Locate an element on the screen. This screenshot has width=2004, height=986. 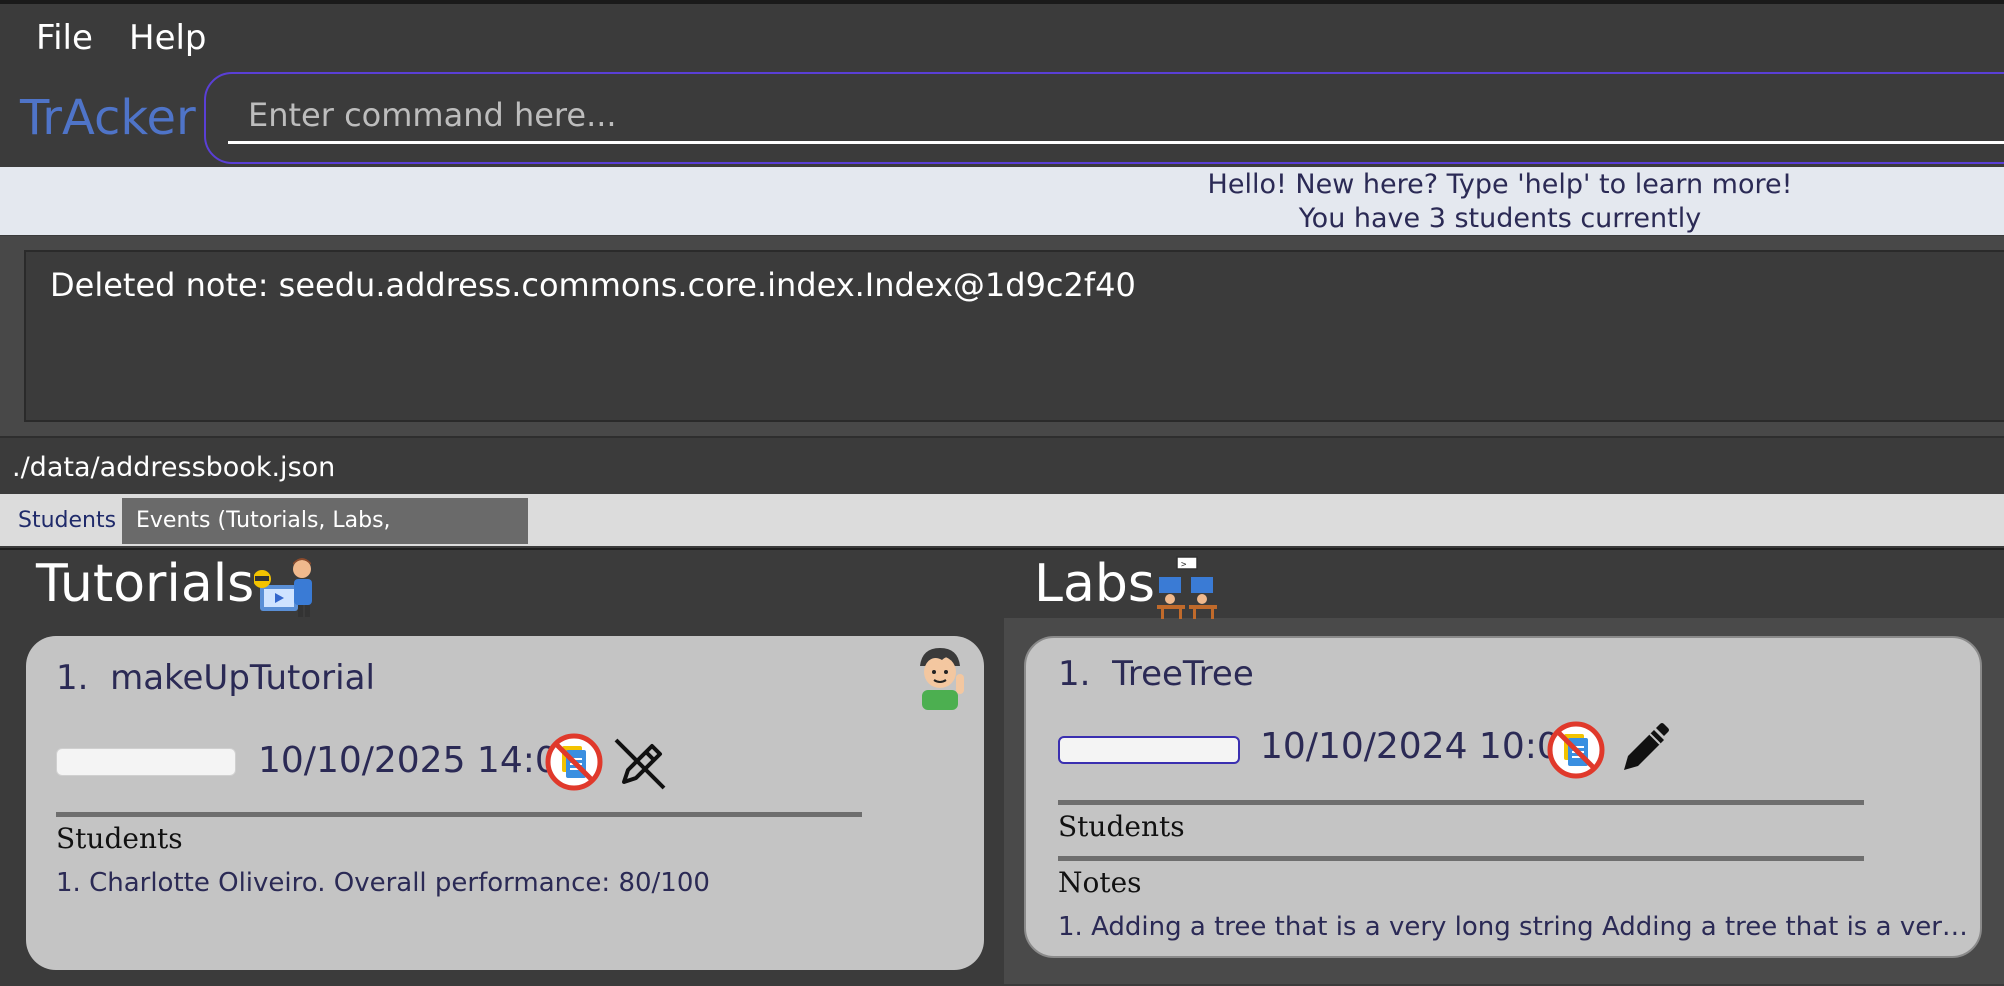
menu-help: Help is located at coordinates (168, 38).